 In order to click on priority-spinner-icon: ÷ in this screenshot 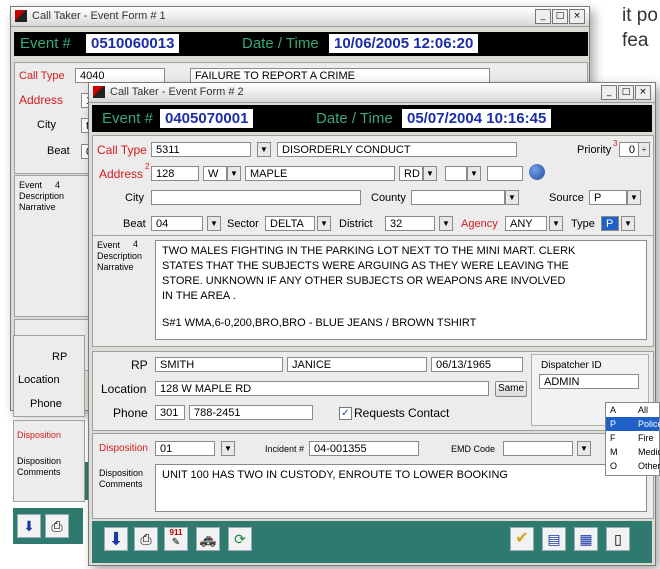, I will do `click(644, 149)`.